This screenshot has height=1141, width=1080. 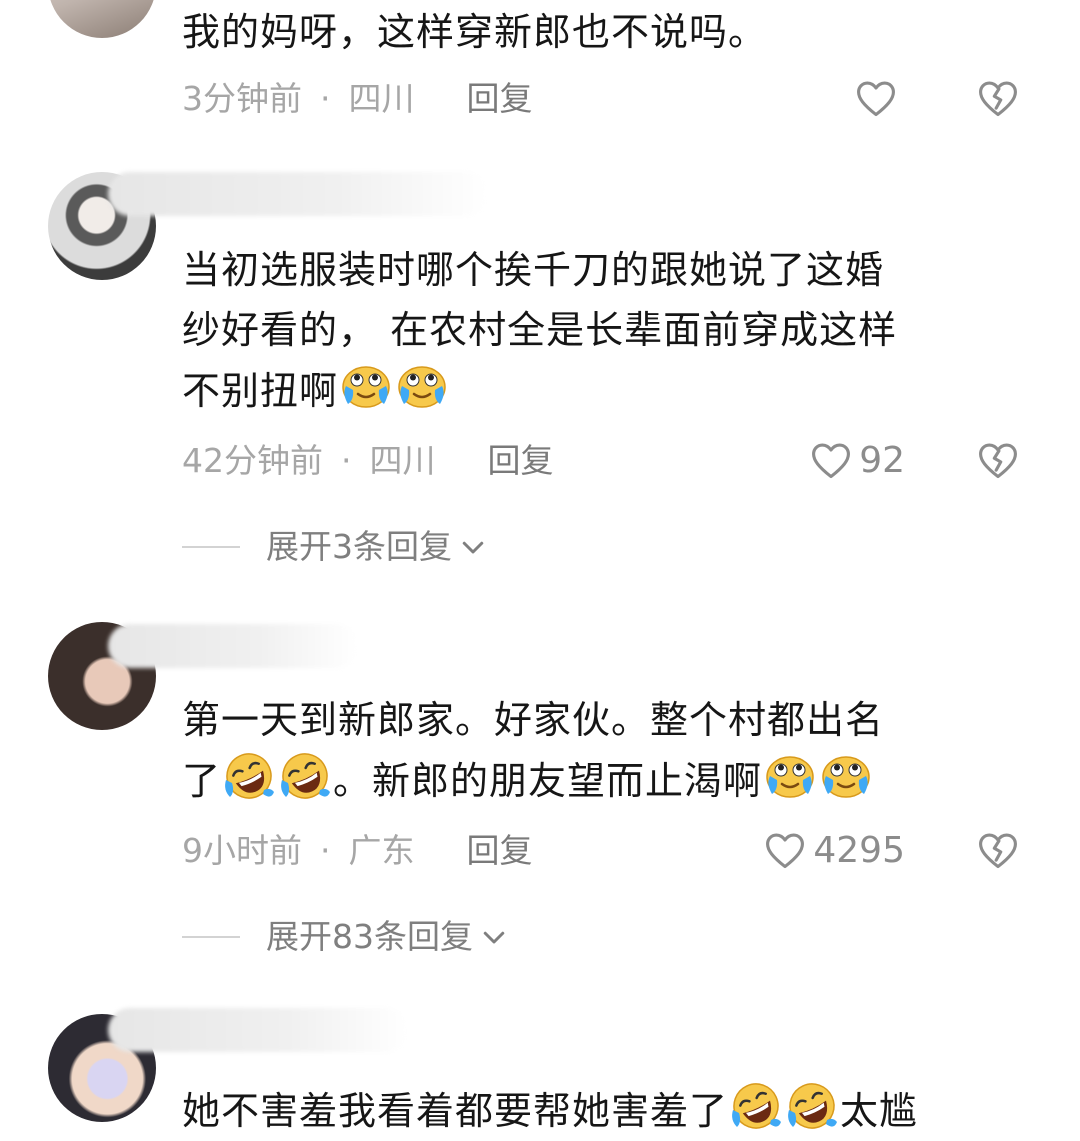 I want to click on like-button: 4295, so click(x=834, y=851).